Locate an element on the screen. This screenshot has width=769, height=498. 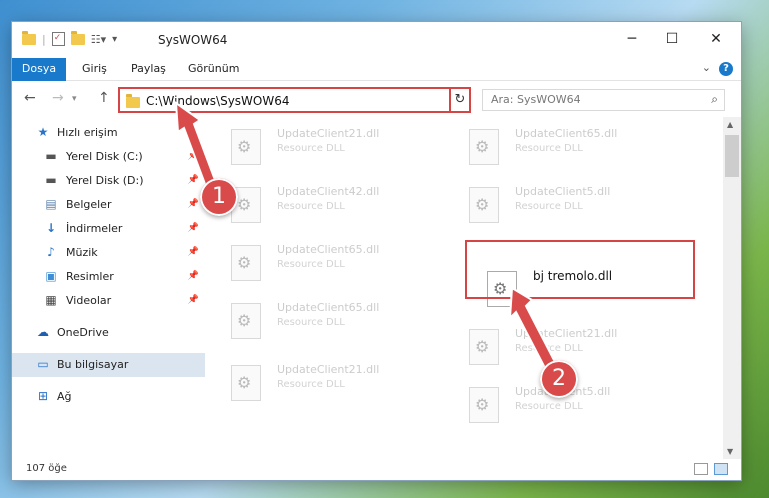
step-badge-2: 2 is located at coordinates (559, 379).